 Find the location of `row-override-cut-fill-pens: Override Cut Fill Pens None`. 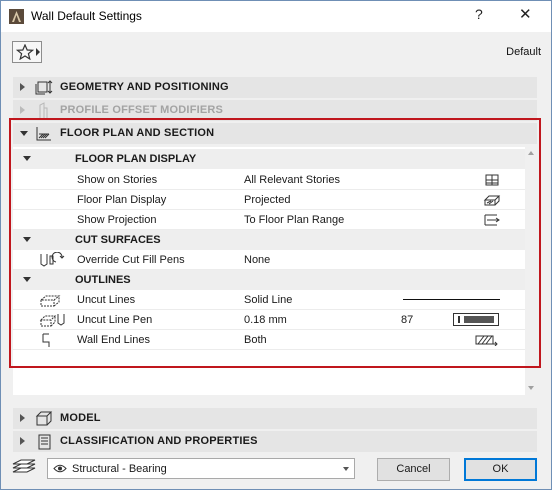

row-override-cut-fill-pens: Override Cut Fill Pens None is located at coordinates (269, 260).